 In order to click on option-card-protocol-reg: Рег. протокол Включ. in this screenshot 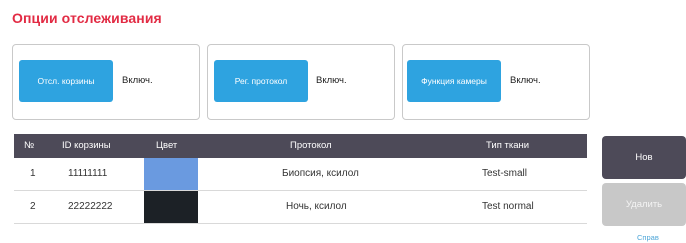, I will do `click(301, 82)`.